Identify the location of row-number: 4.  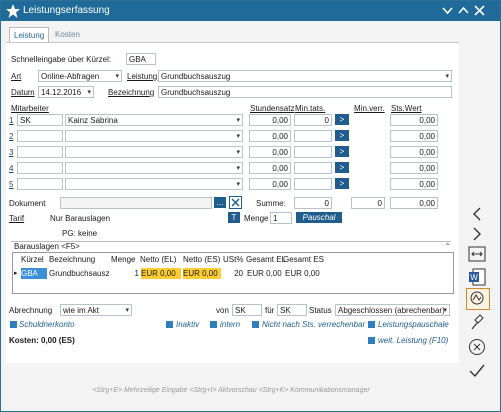
(11, 168).